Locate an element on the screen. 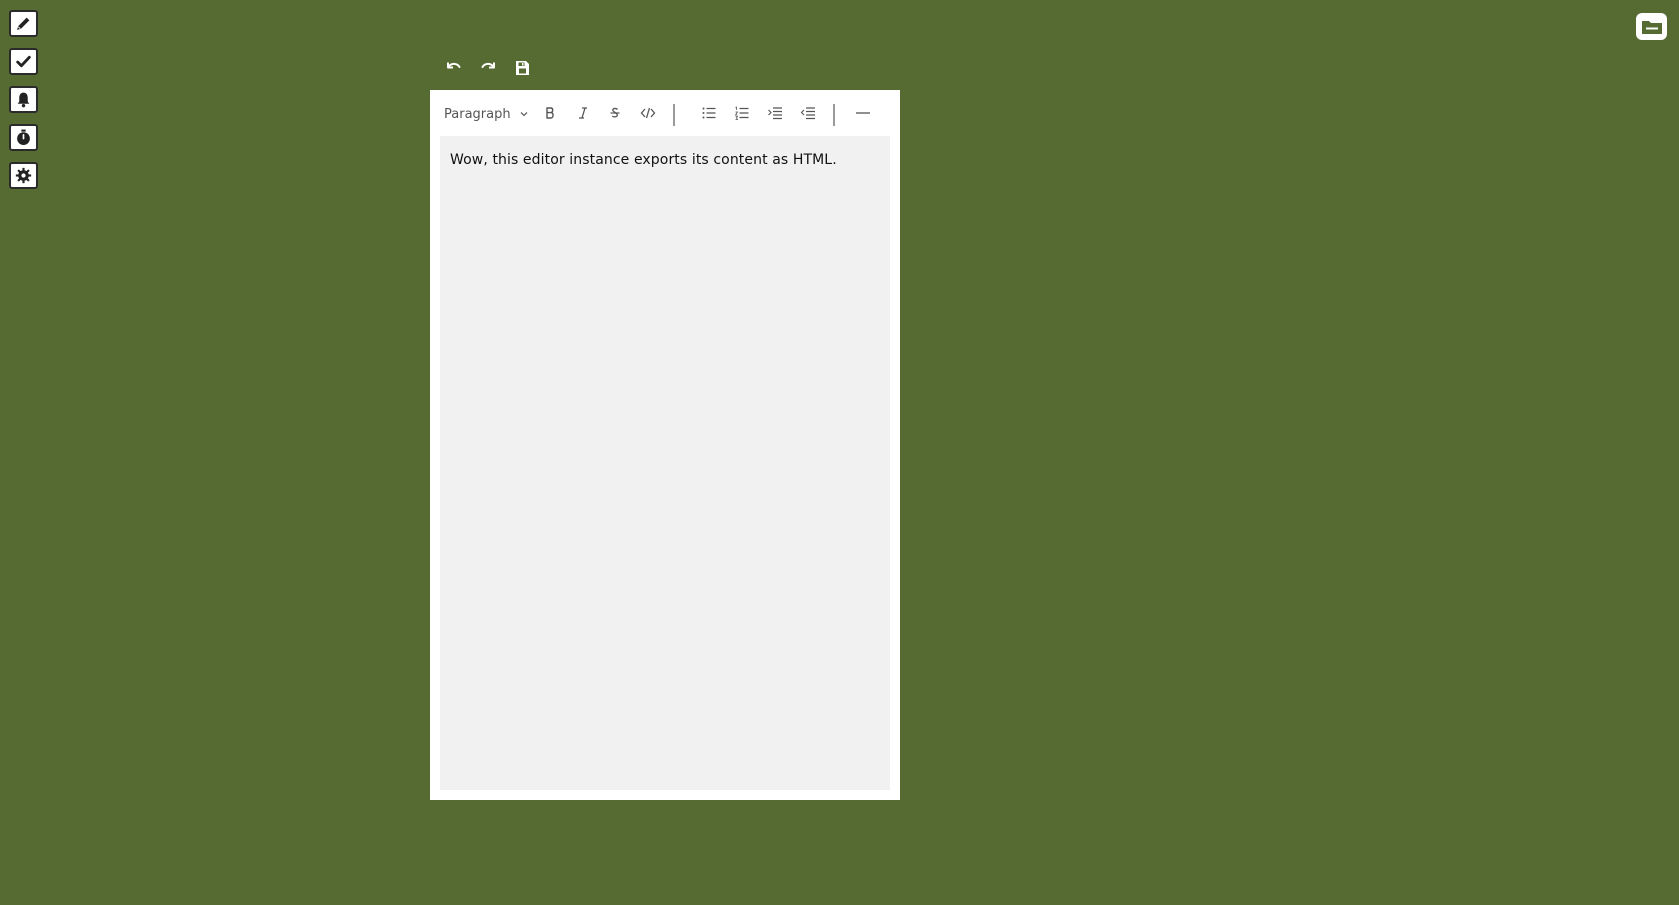 This screenshot has width=1679, height=905. indent-icon is located at coordinates (775, 113).